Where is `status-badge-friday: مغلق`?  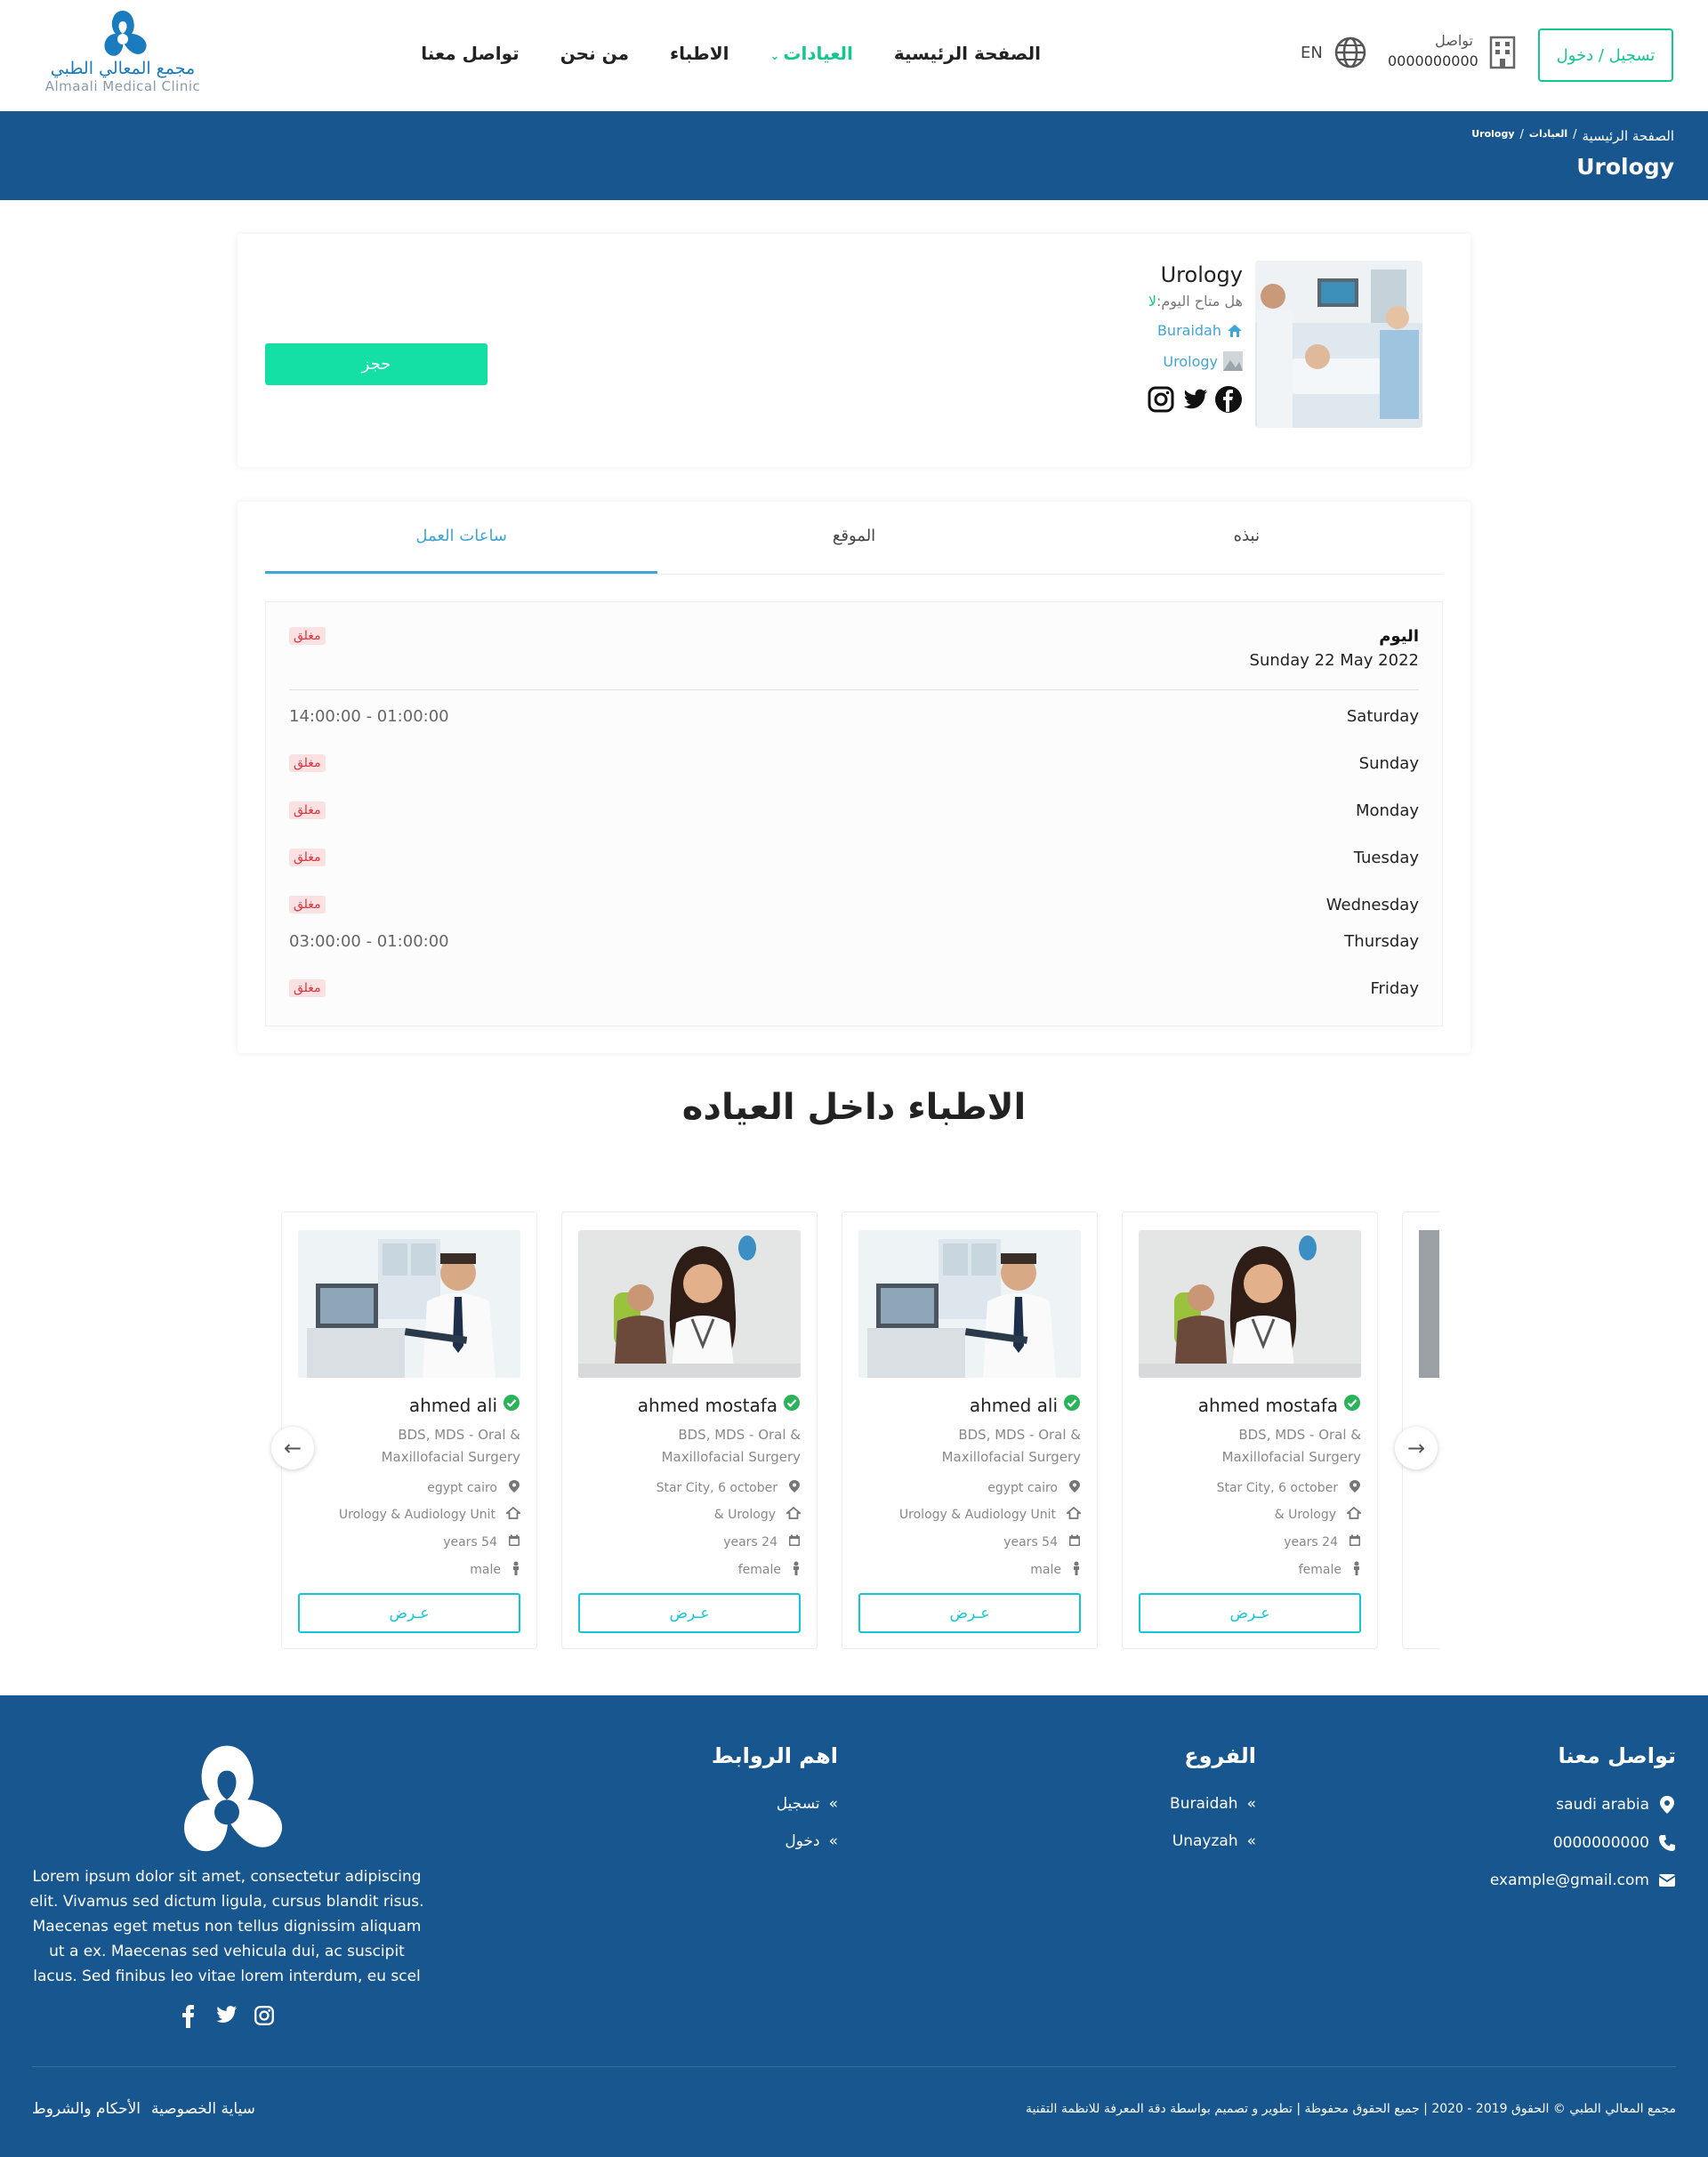
status-badge-friday: مغلق is located at coordinates (307, 988).